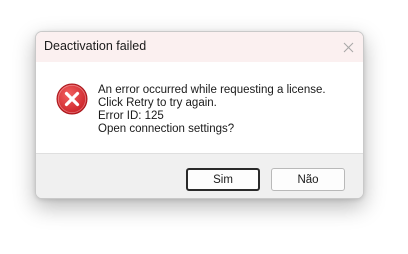 This screenshot has width=408, height=254. I want to click on close-button, so click(348, 47).